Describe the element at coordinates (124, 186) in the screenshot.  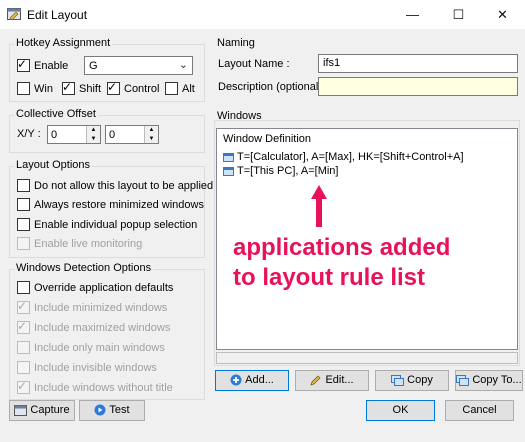
I see `do-not-allow-label: Do not allow this layout to be applied` at that location.